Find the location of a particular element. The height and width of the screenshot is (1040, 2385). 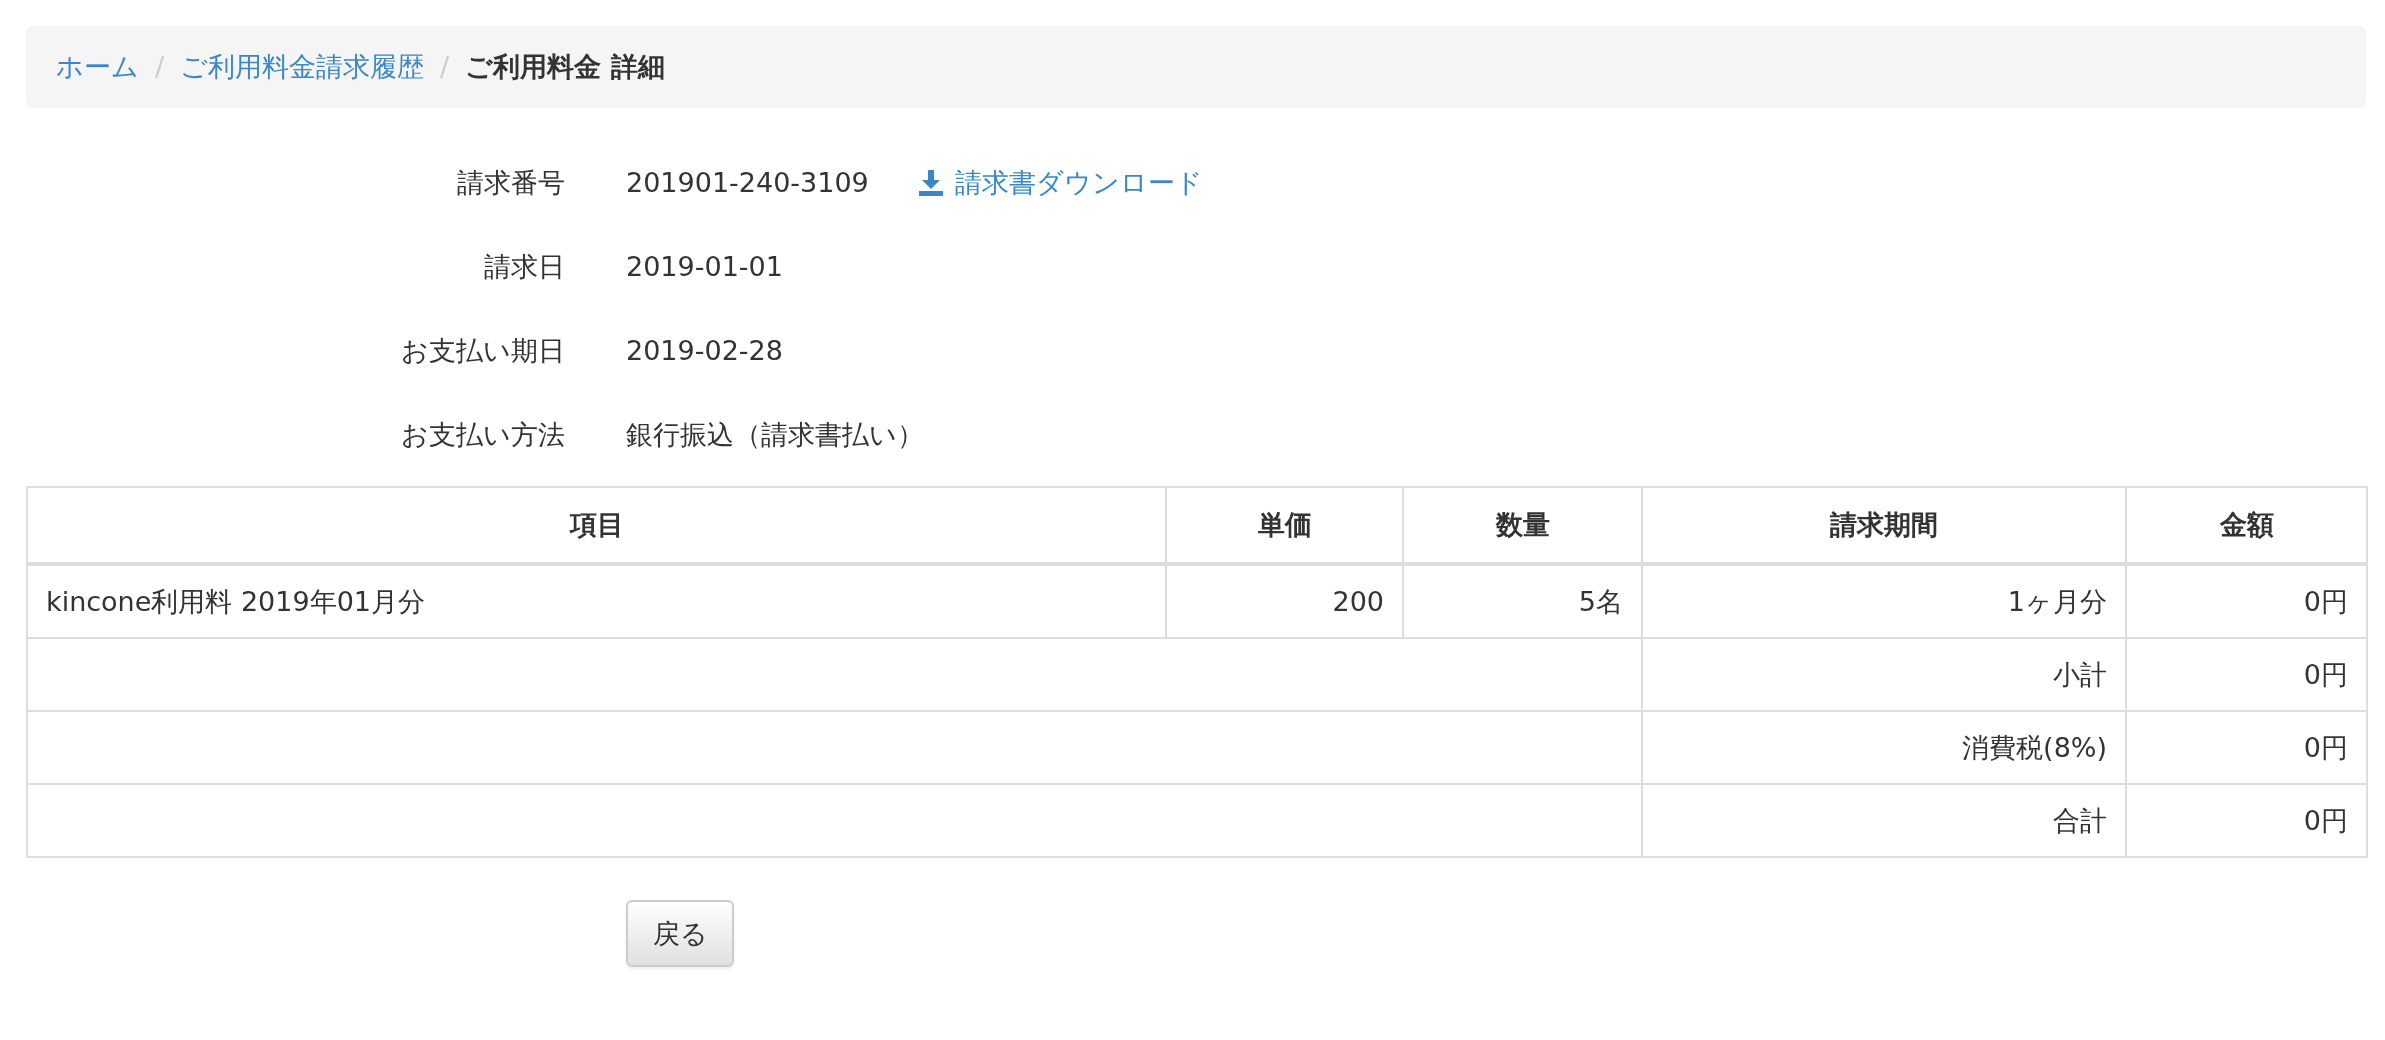

summary-label: 小計 is located at coordinates (1884, 674).